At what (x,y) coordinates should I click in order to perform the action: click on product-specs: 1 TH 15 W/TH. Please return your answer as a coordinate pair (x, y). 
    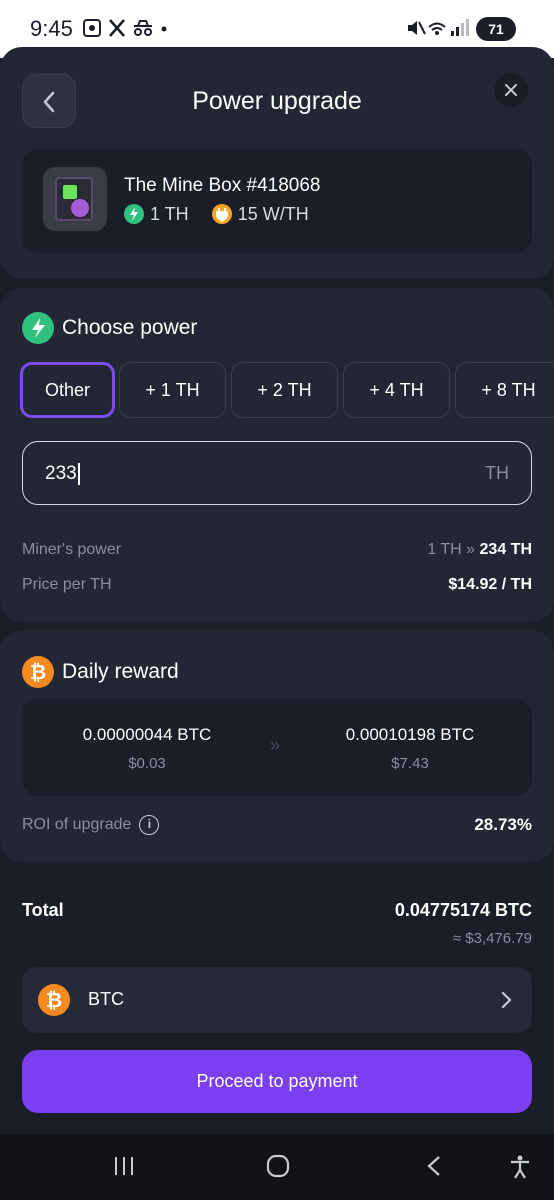
    Looking at the image, I should click on (225, 214).